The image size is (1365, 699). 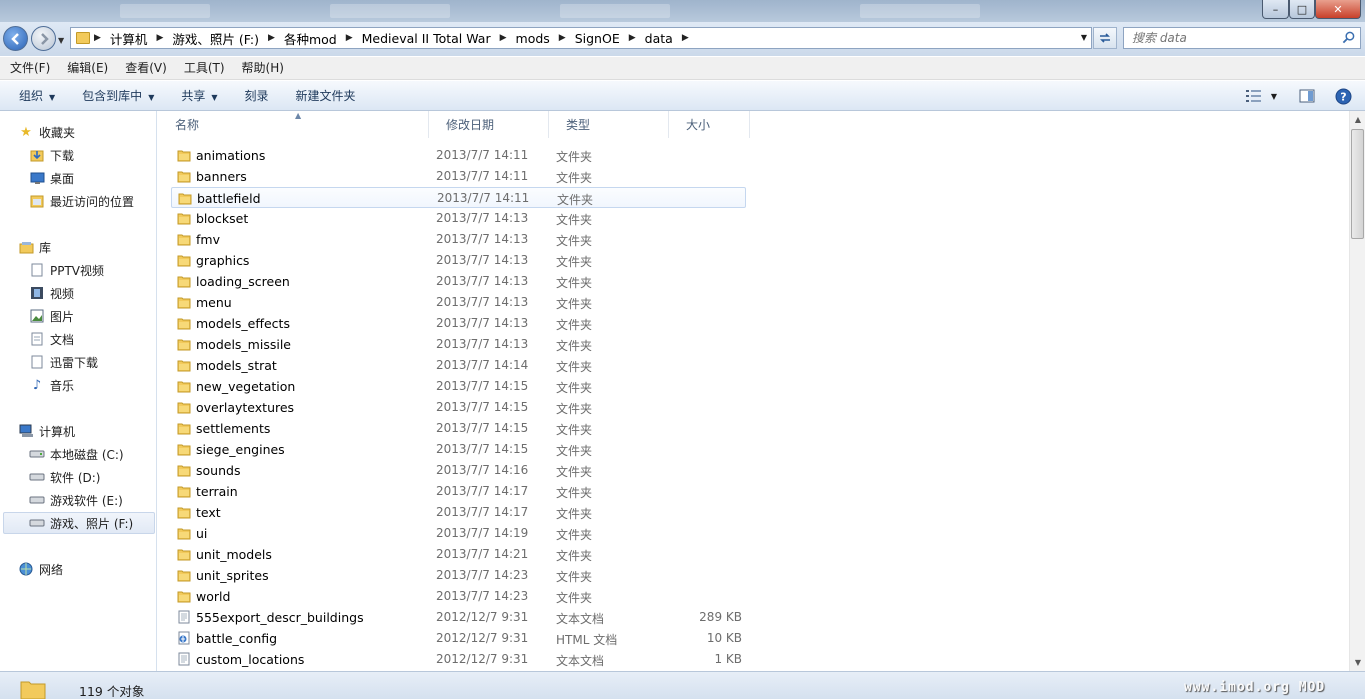 I want to click on breadcrumb-computer: 计算机, so click(x=129, y=38).